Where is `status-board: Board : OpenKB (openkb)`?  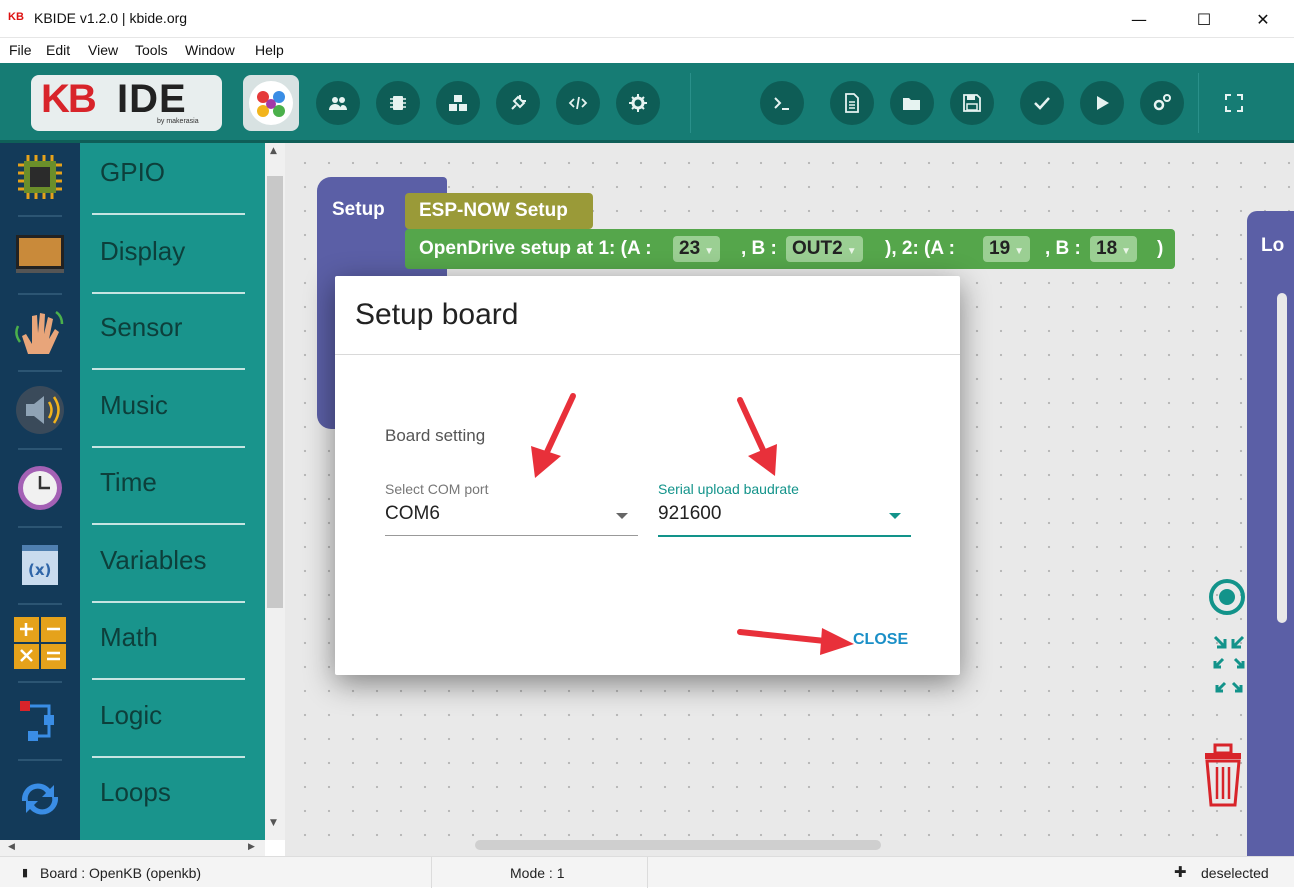 status-board: Board : OpenKB (openkb) is located at coordinates (121, 873).